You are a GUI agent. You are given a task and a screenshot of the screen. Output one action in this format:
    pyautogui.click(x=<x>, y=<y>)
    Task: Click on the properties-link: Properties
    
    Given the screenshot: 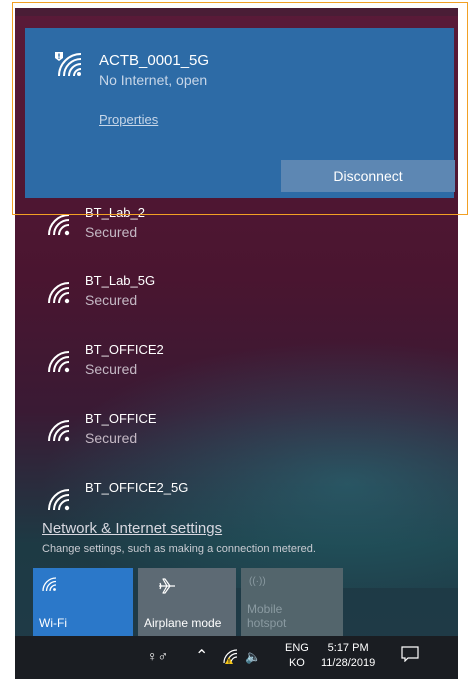 What is the action you would take?
    pyautogui.click(x=128, y=119)
    